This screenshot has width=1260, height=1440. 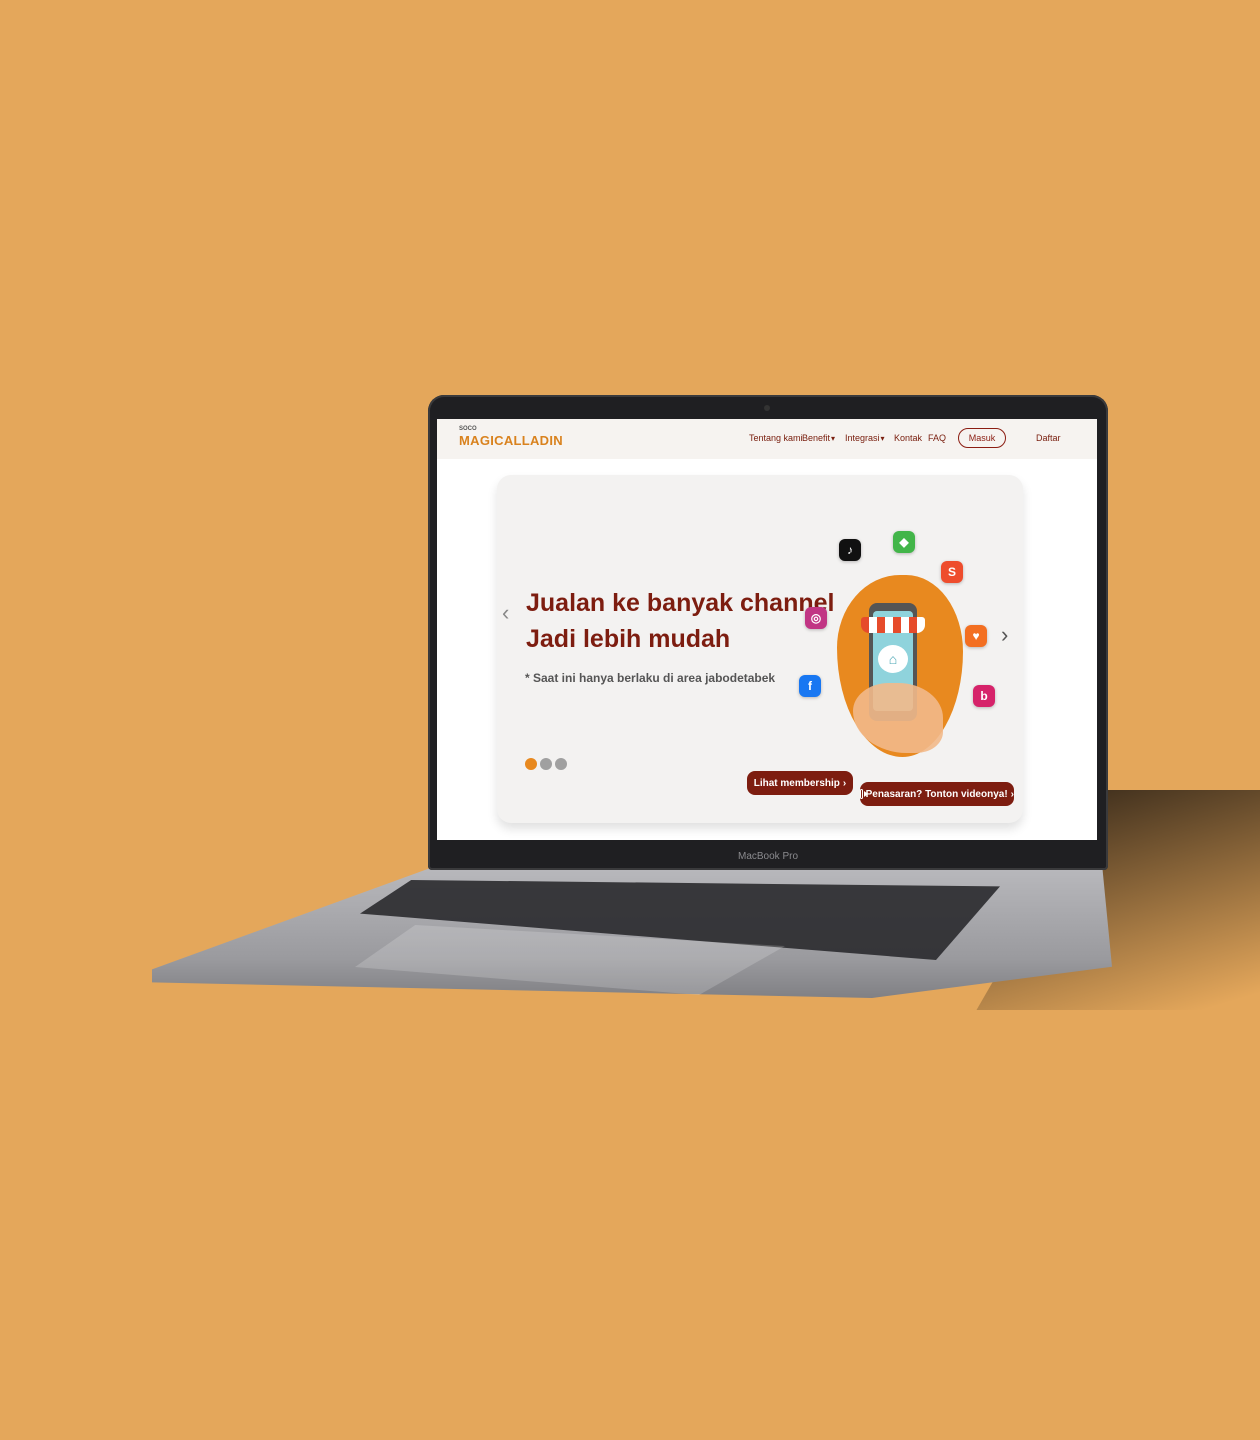 What do you see at coordinates (505, 613) in the screenshot?
I see `carousel-prev-icon: ‹` at bounding box center [505, 613].